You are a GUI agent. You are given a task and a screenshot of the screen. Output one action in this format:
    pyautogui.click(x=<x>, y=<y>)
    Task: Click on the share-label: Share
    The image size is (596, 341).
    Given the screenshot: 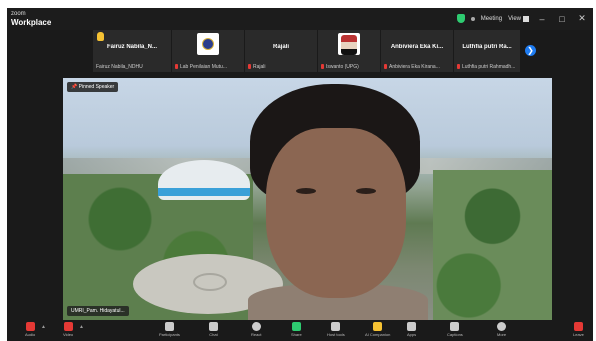 What is the action you would take?
    pyautogui.click(x=296, y=334)
    